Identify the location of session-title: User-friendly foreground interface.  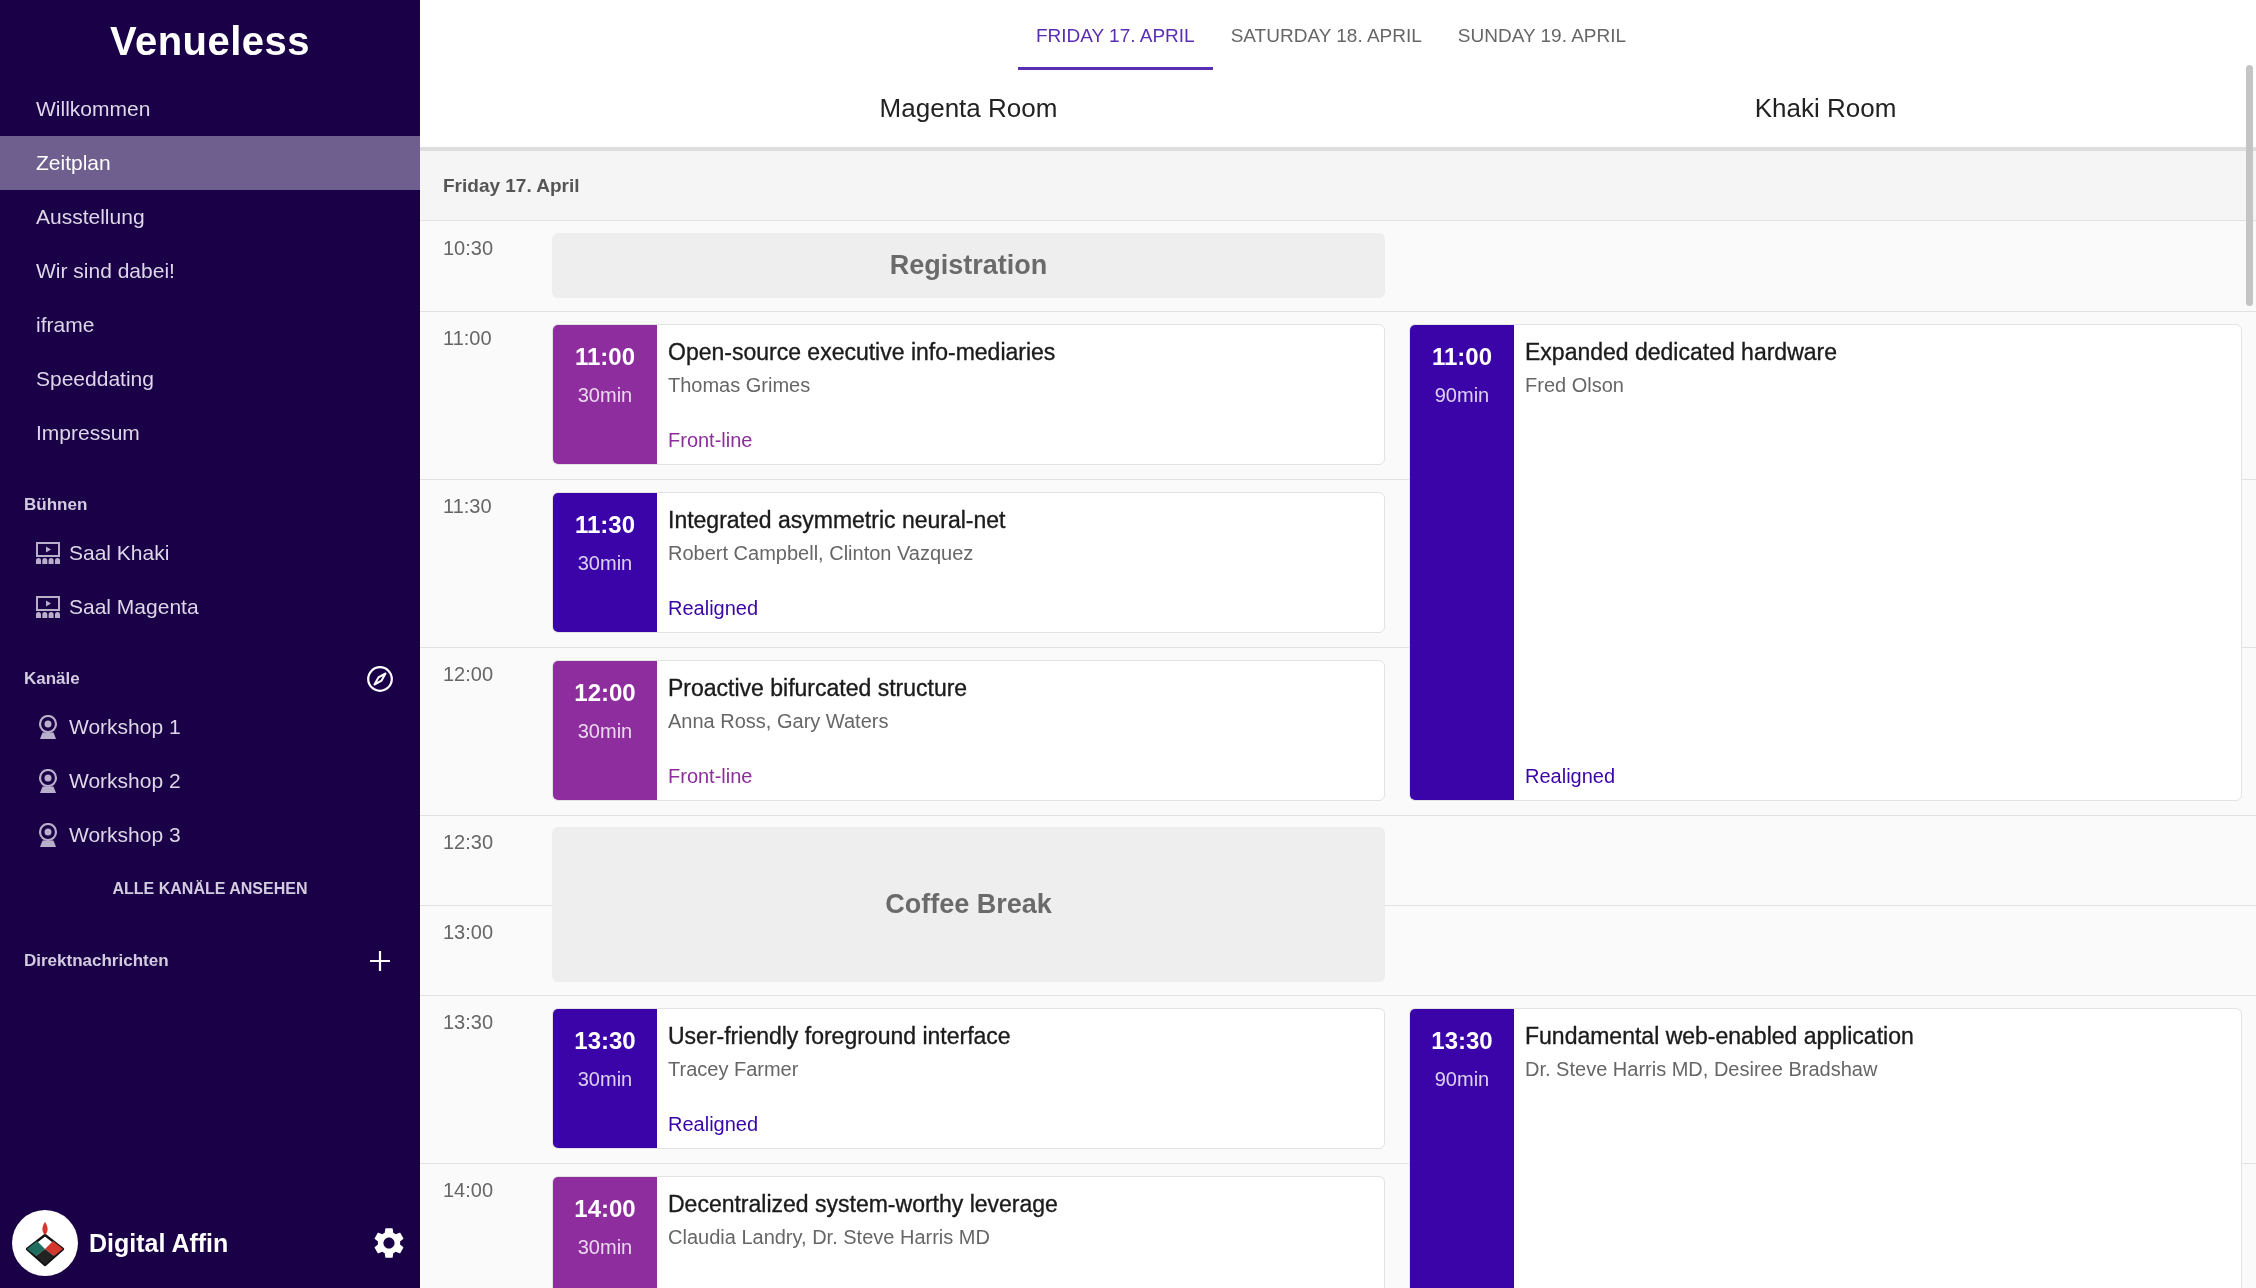
(839, 1036).